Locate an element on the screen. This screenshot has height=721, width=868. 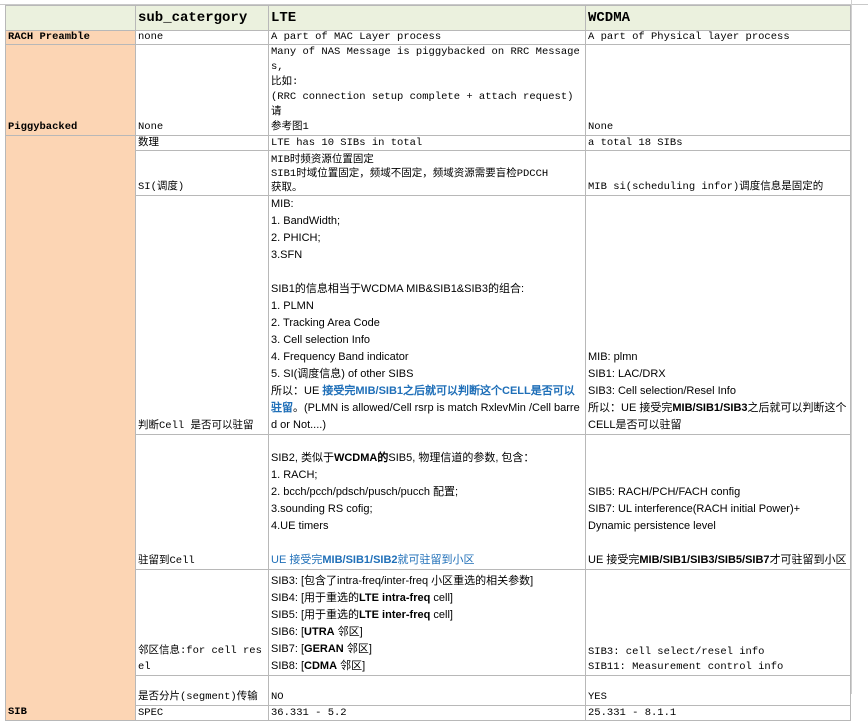
conclusion-highlight: MIB/SIB1/SIB3 is located at coordinates (710, 408).